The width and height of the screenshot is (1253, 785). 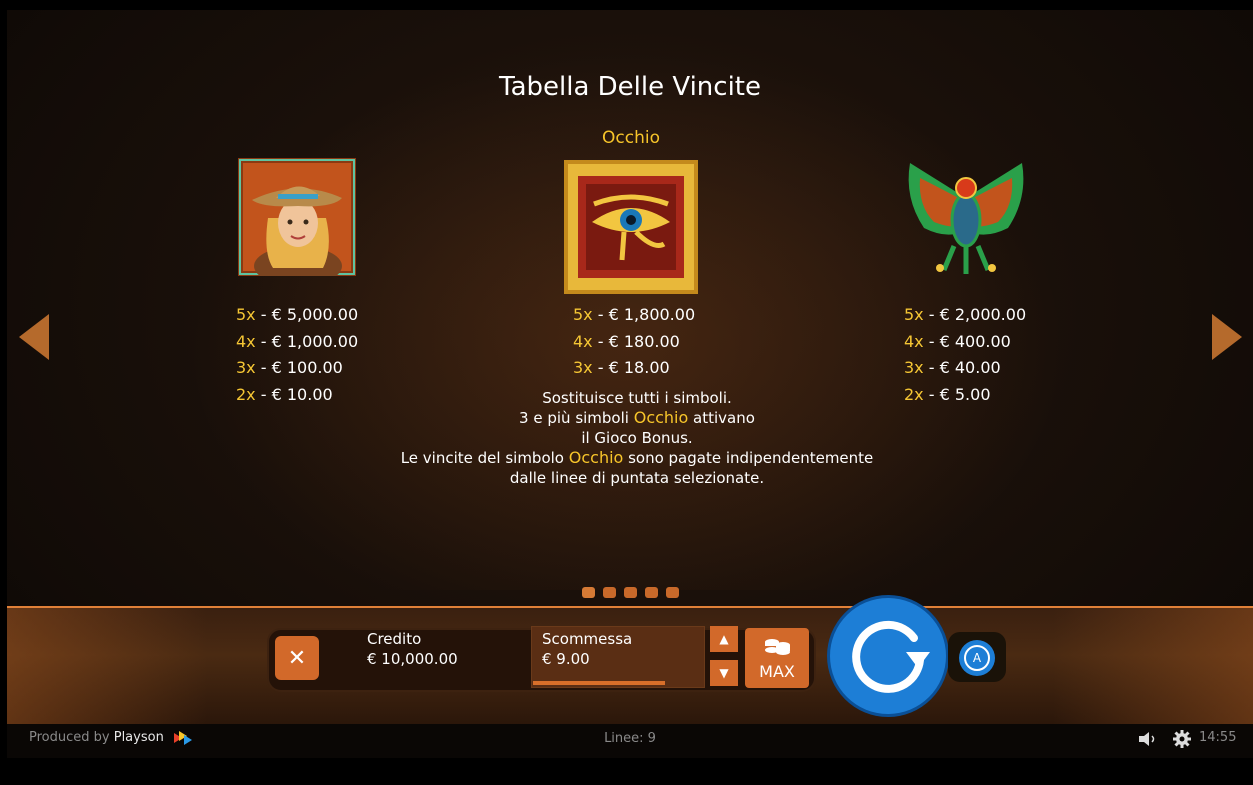 I want to click on bet-label: Scommessa, so click(x=587, y=639).